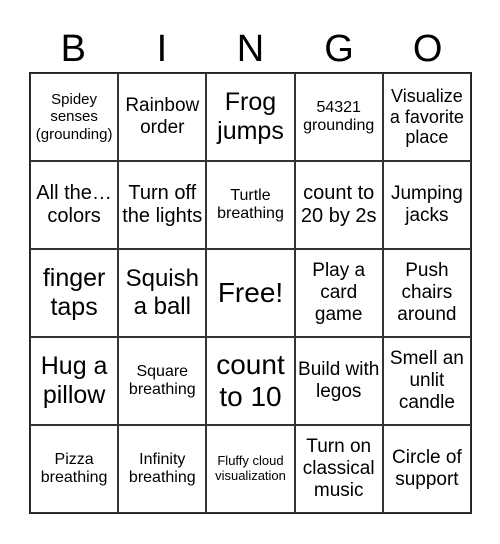  What do you see at coordinates (162, 469) in the screenshot?
I see `bingo-cell: Infinity breathing` at bounding box center [162, 469].